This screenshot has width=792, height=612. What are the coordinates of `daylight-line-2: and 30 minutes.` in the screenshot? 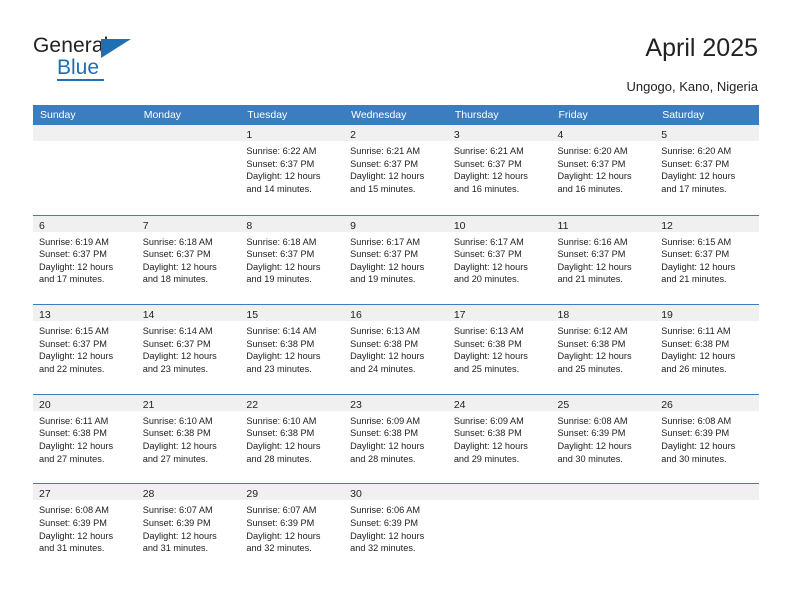 It's located at (694, 458).